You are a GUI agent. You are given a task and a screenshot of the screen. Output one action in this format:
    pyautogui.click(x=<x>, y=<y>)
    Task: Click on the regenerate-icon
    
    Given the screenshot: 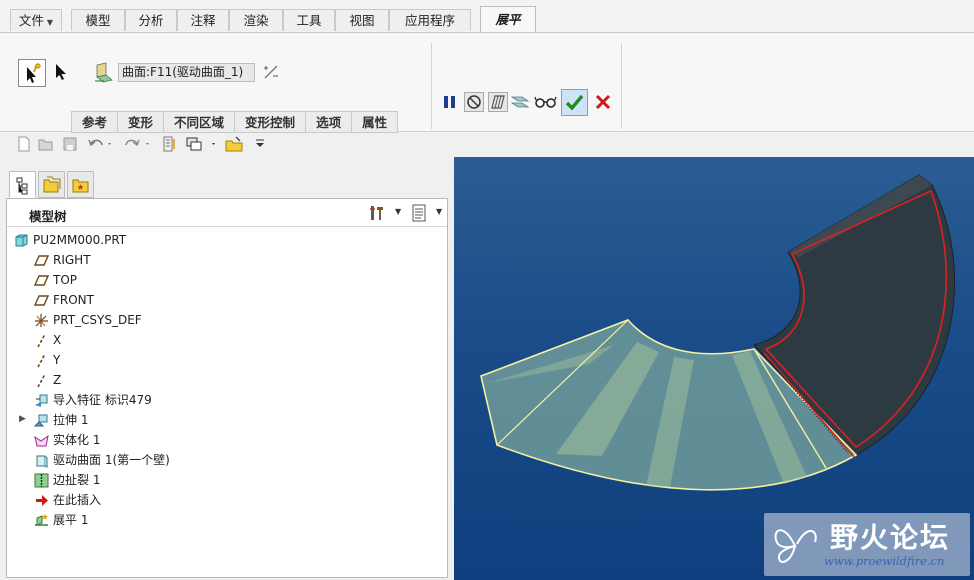 What is the action you would take?
    pyautogui.click(x=169, y=144)
    